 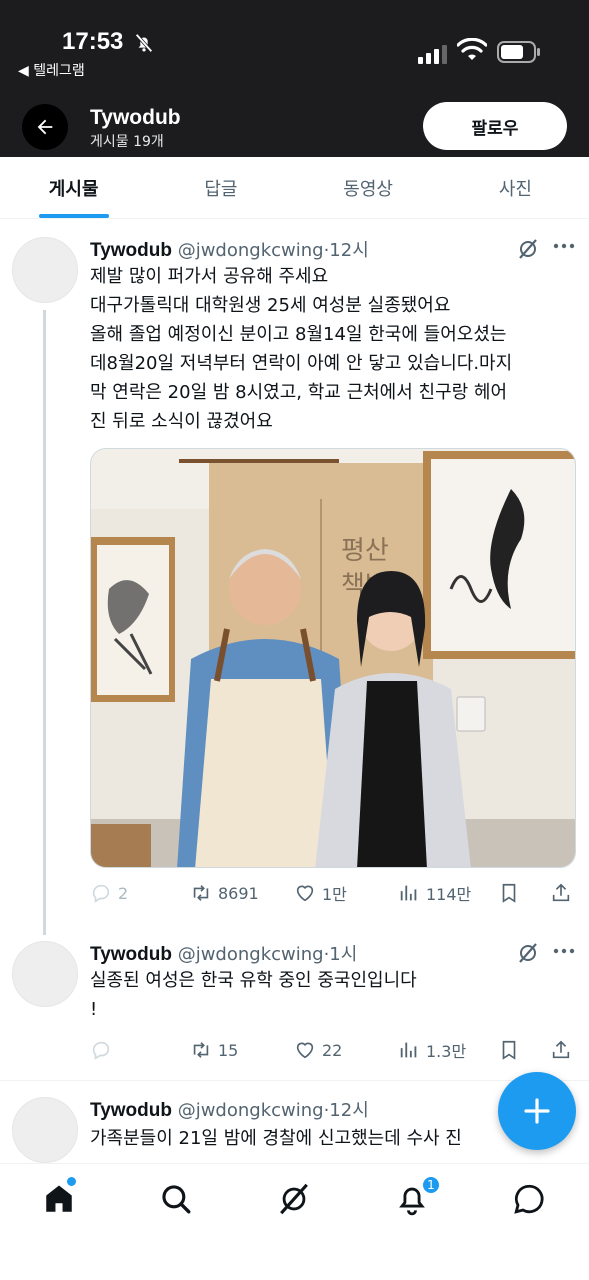 What do you see at coordinates (44, 622) in the screenshot?
I see `thread-line` at bounding box center [44, 622].